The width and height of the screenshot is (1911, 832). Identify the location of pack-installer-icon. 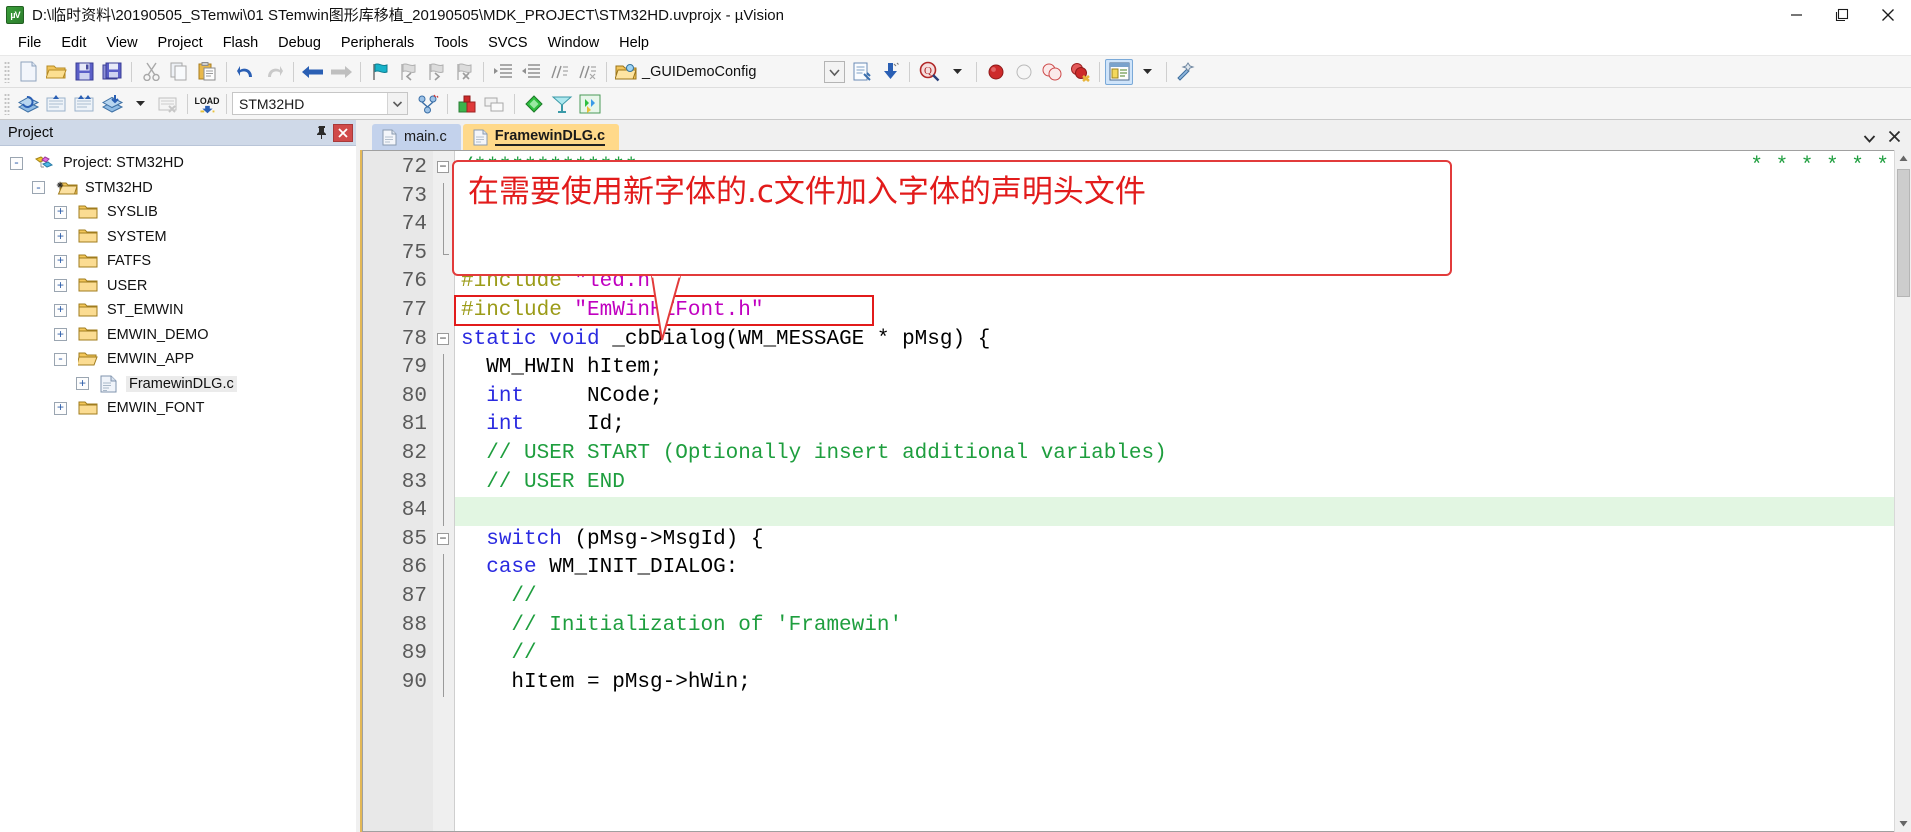
(534, 104).